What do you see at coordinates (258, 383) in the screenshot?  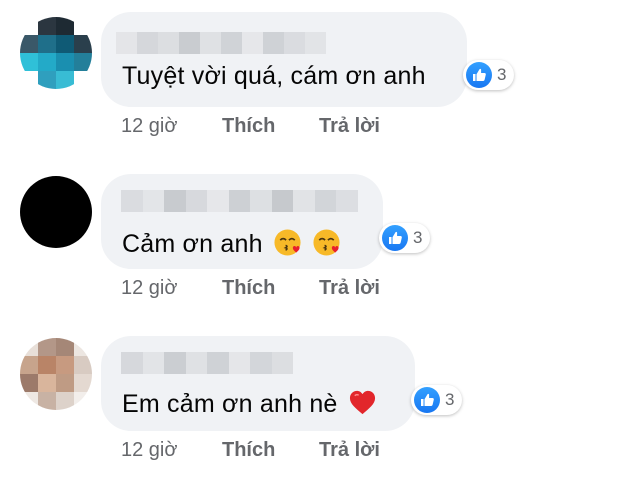 I see `comment-bubble: Em cảm ơn anh nè` at bounding box center [258, 383].